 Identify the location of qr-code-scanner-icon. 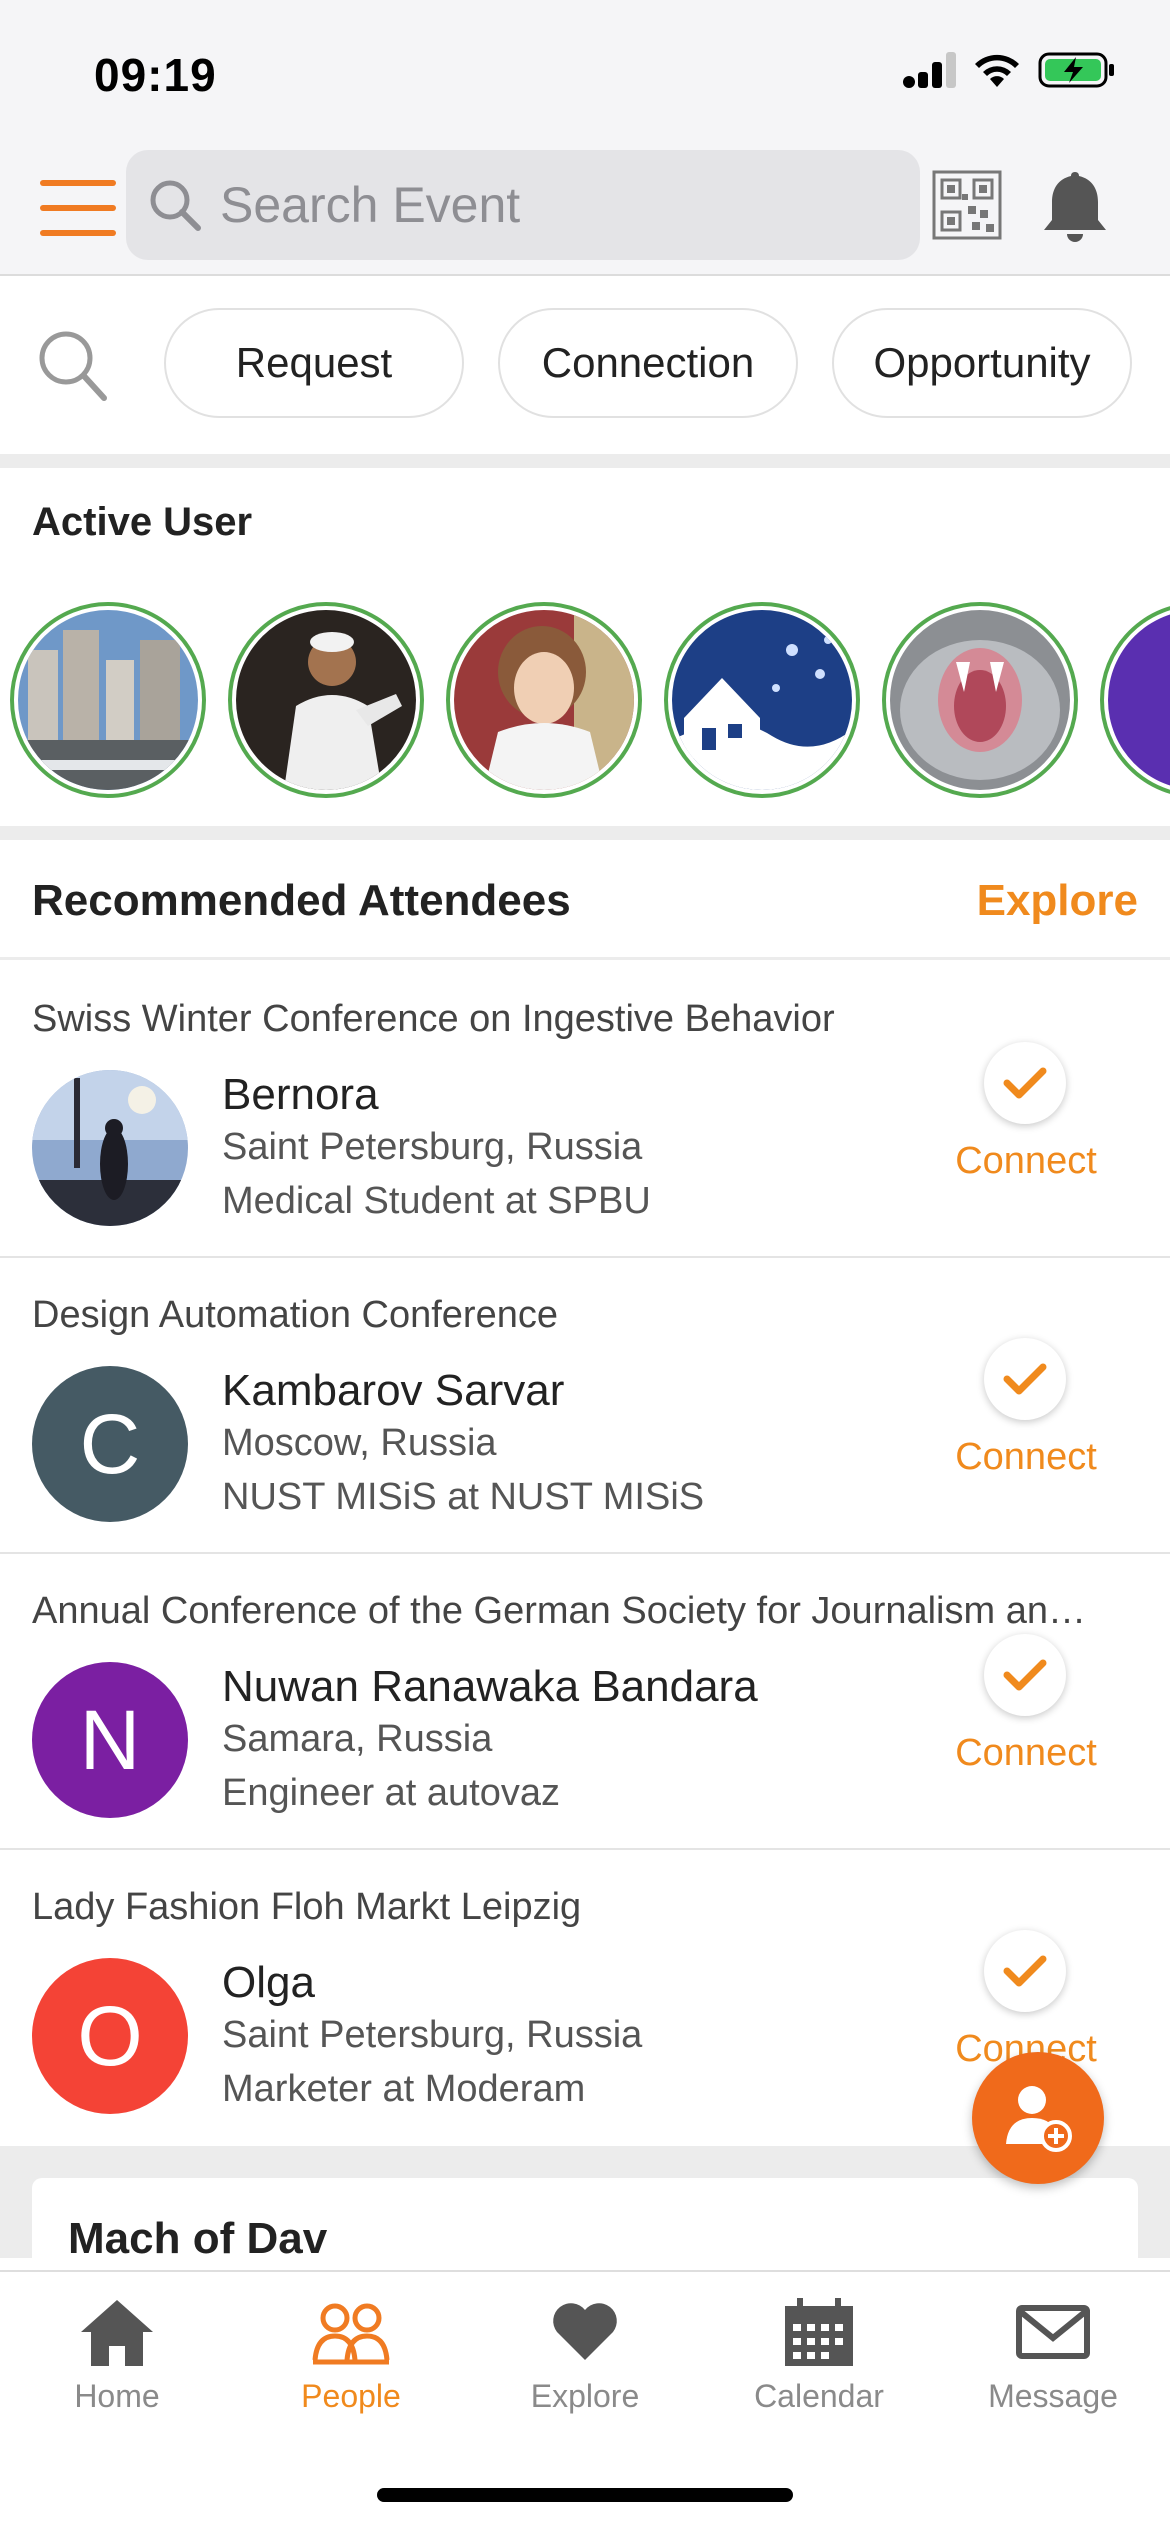
(967, 205).